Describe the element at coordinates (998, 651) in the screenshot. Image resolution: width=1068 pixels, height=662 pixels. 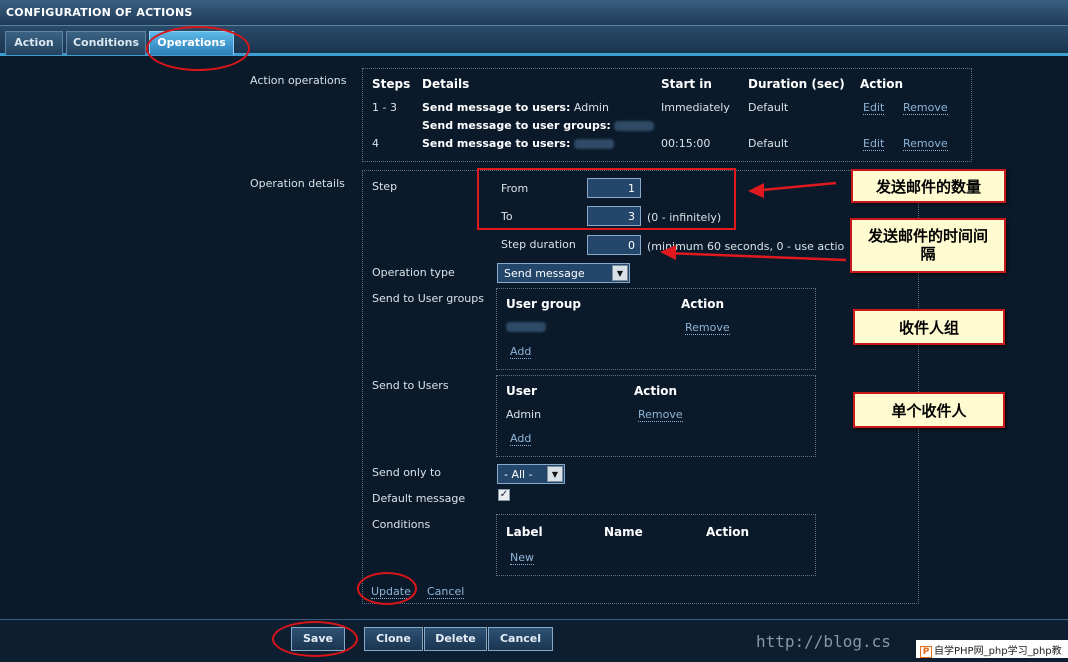
I see `site-badge-text: 自学PHP网_php学习_php教` at that location.